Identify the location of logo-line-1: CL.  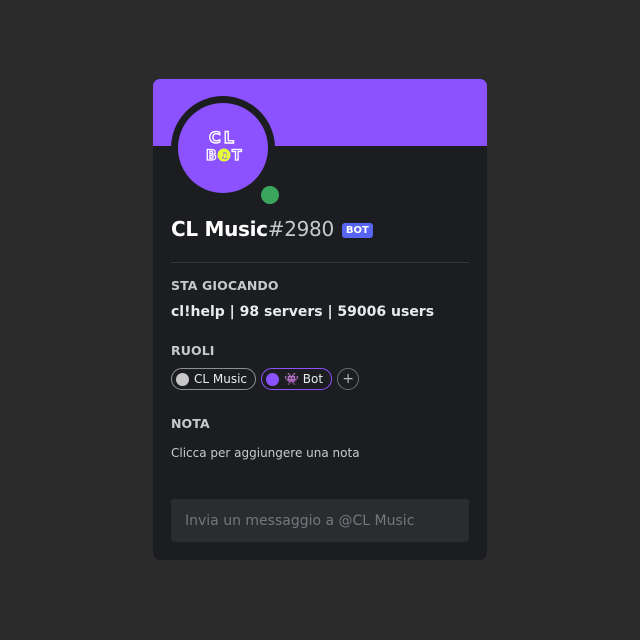
(223, 137).